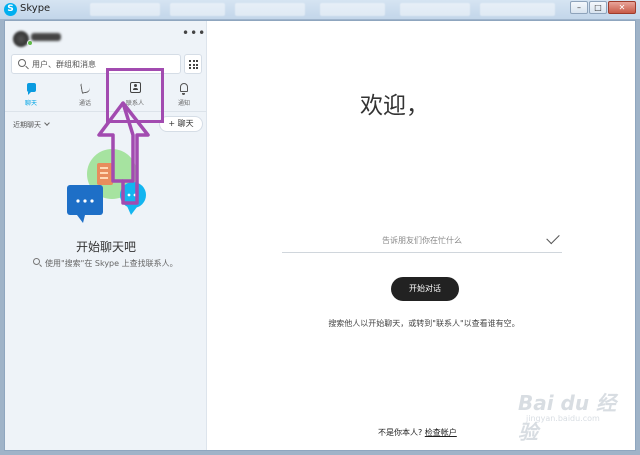 The height and width of the screenshot is (455, 640). What do you see at coordinates (563, 418) in the screenshot?
I see `watermark-url: jingyan.baidu.com` at bounding box center [563, 418].